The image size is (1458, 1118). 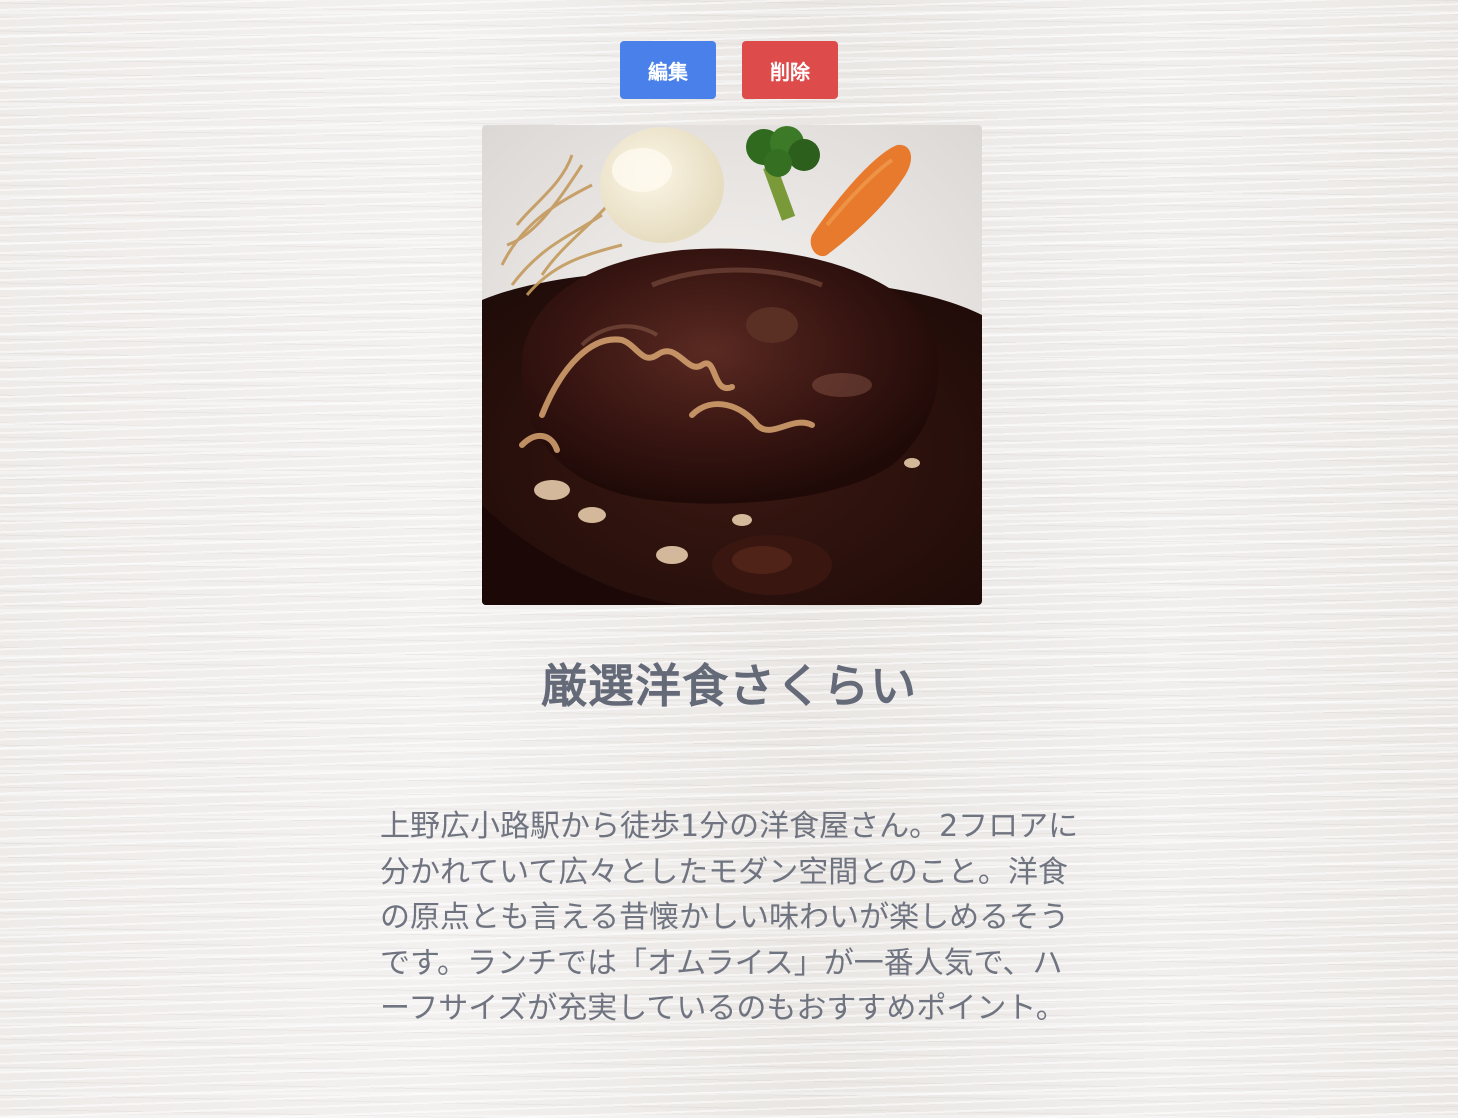 What do you see at coordinates (729, 70) in the screenshot?
I see `action-bar: 編集 削除` at bounding box center [729, 70].